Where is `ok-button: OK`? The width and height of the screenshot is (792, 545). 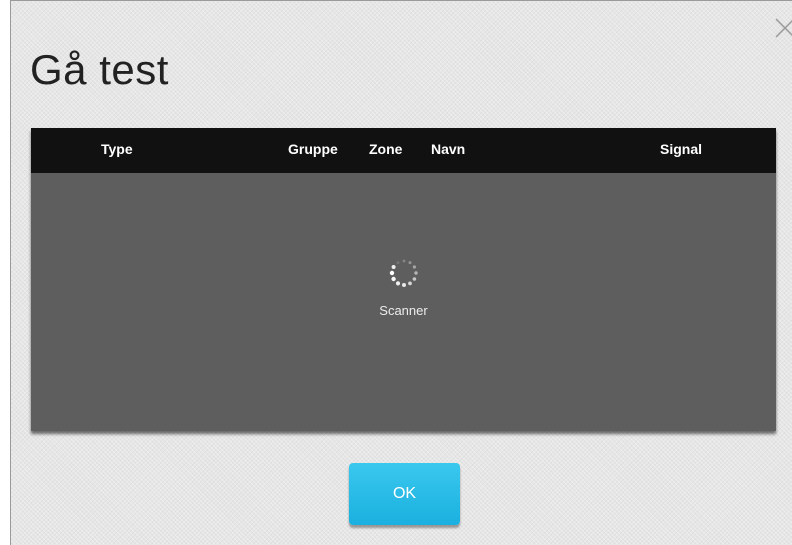 ok-button: OK is located at coordinates (404, 494).